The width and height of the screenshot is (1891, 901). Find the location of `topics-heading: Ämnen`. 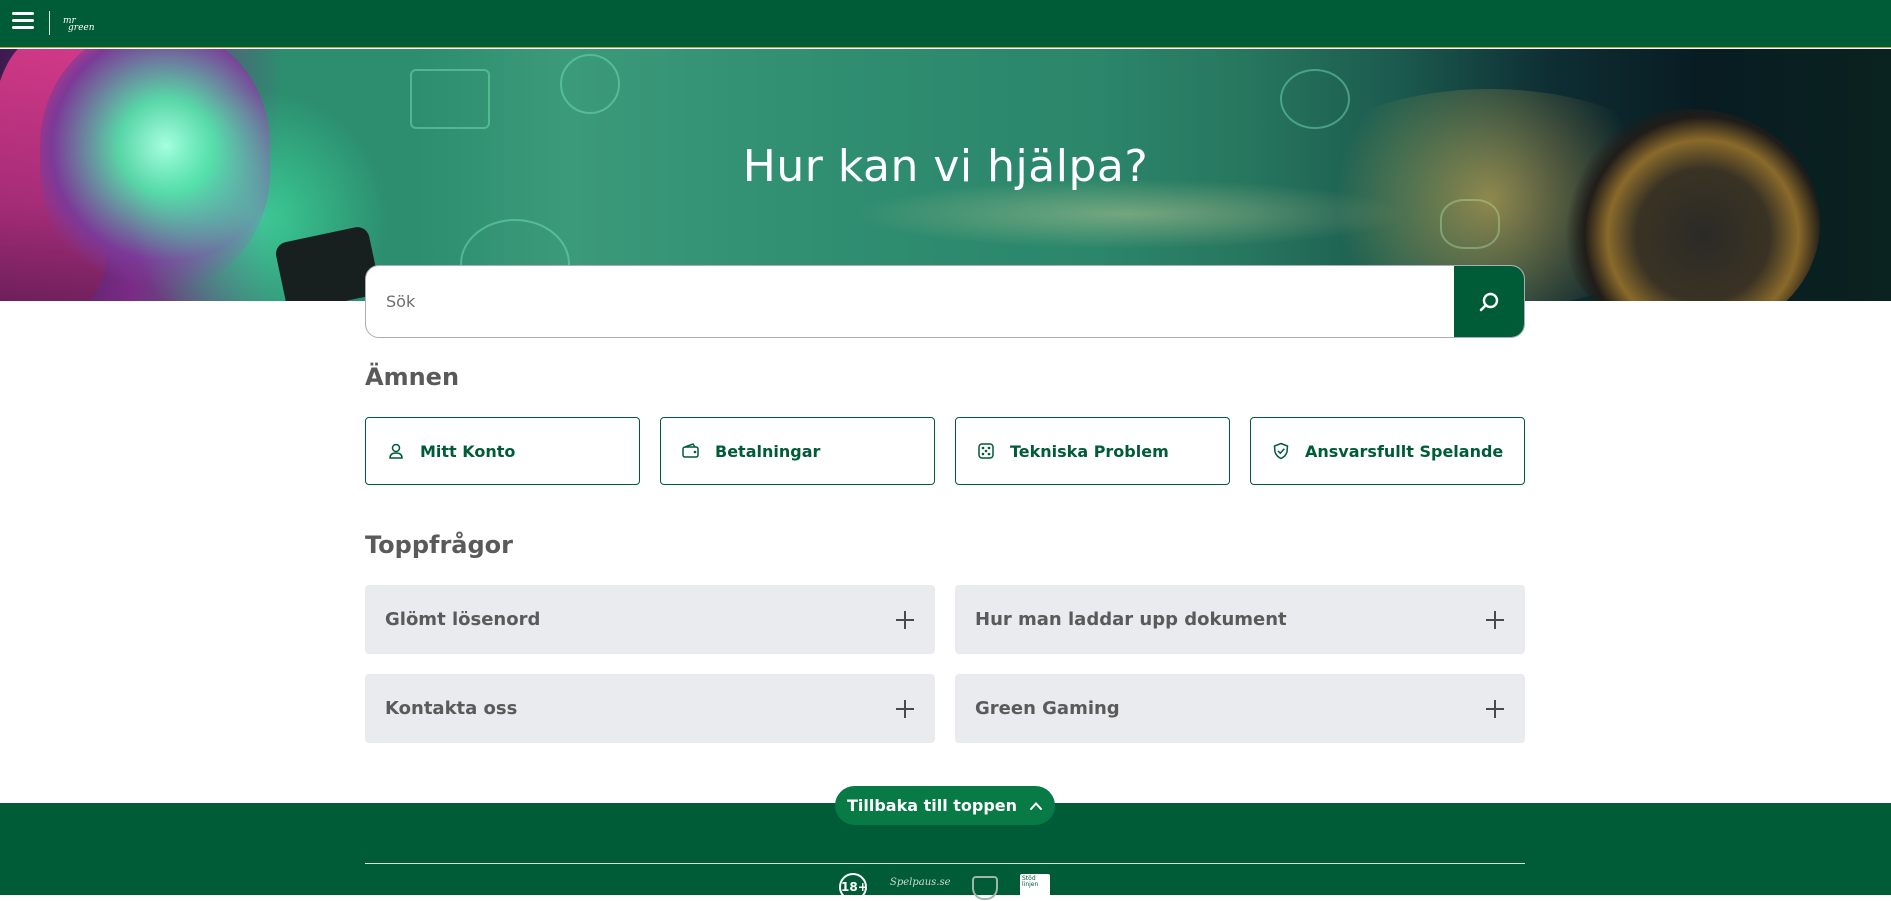

topics-heading: Ämnen is located at coordinates (412, 377).